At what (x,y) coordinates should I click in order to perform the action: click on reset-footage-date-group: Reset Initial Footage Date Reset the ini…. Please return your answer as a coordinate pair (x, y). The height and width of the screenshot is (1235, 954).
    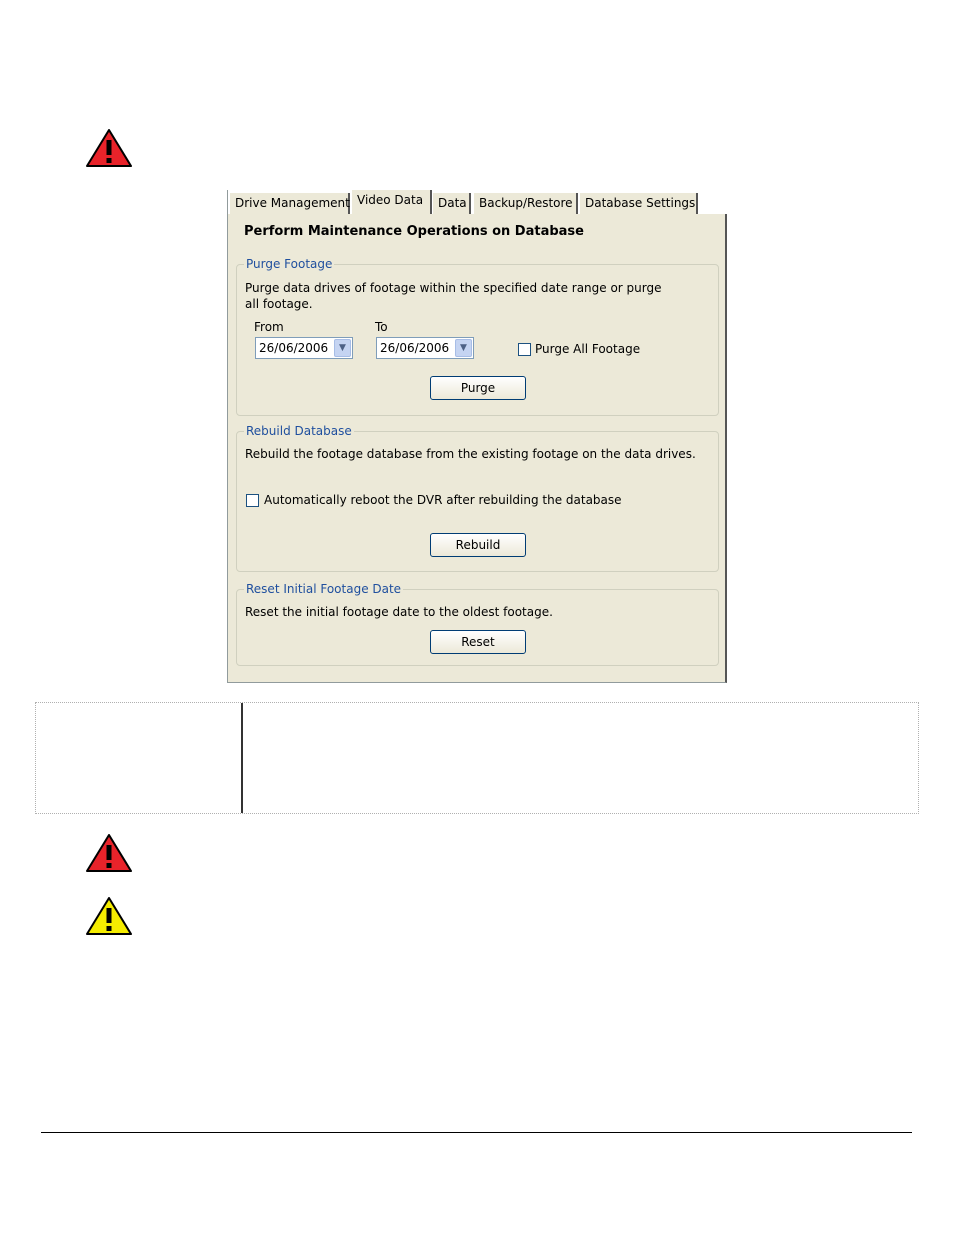
    Looking at the image, I should click on (477, 623).